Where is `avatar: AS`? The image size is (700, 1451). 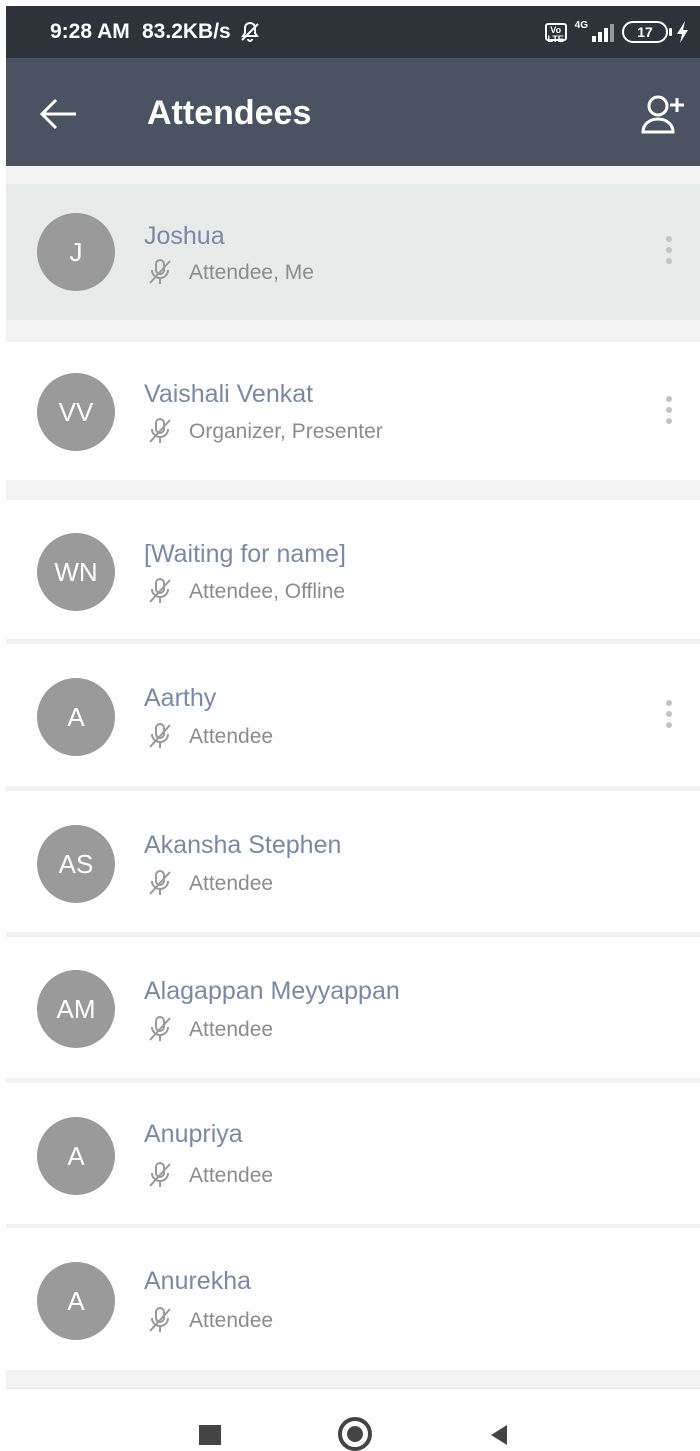 avatar: AS is located at coordinates (76, 864).